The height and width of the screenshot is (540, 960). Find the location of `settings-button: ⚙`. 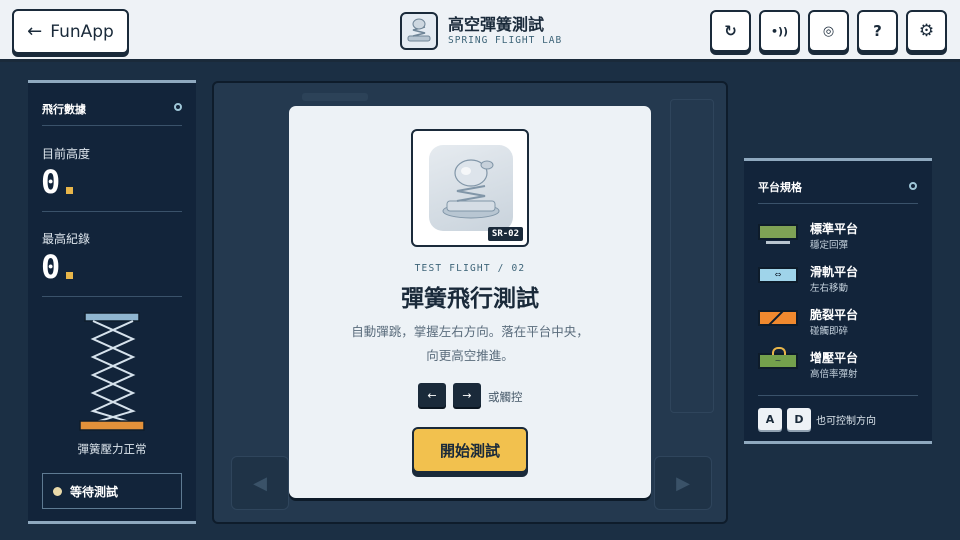

settings-button: ⚙ is located at coordinates (926, 31).